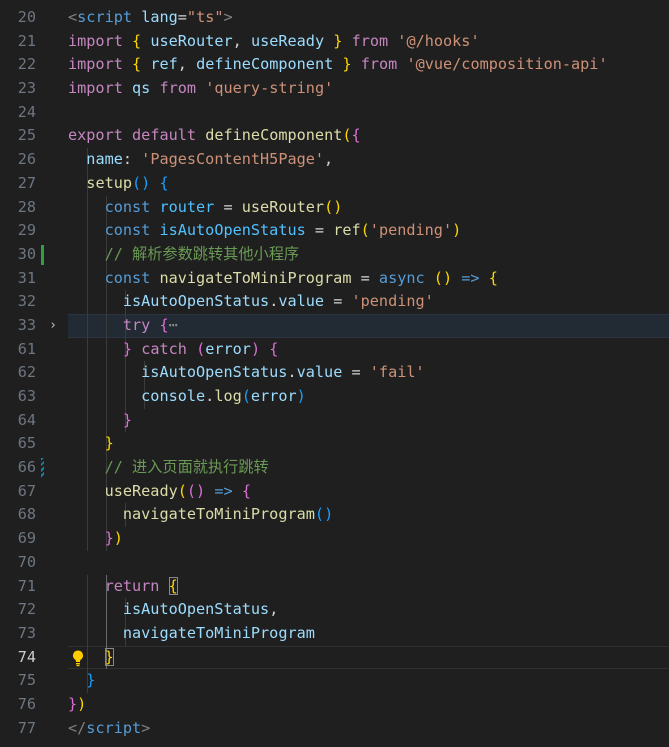 The height and width of the screenshot is (747, 669). I want to click on code-line: 24, so click(334, 113).